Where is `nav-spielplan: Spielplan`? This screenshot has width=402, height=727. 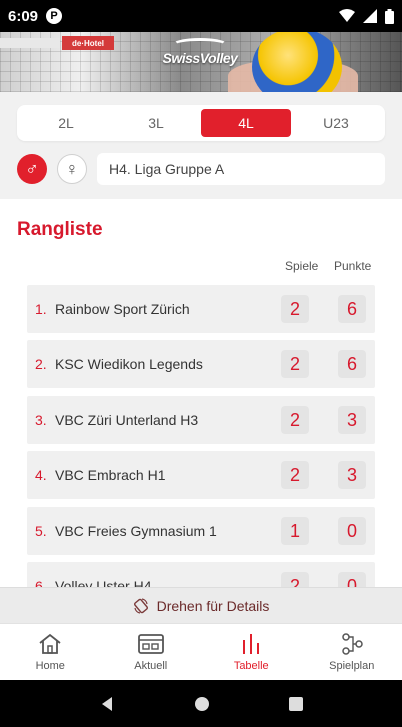
nav-spielplan: Spielplan is located at coordinates (352, 652).